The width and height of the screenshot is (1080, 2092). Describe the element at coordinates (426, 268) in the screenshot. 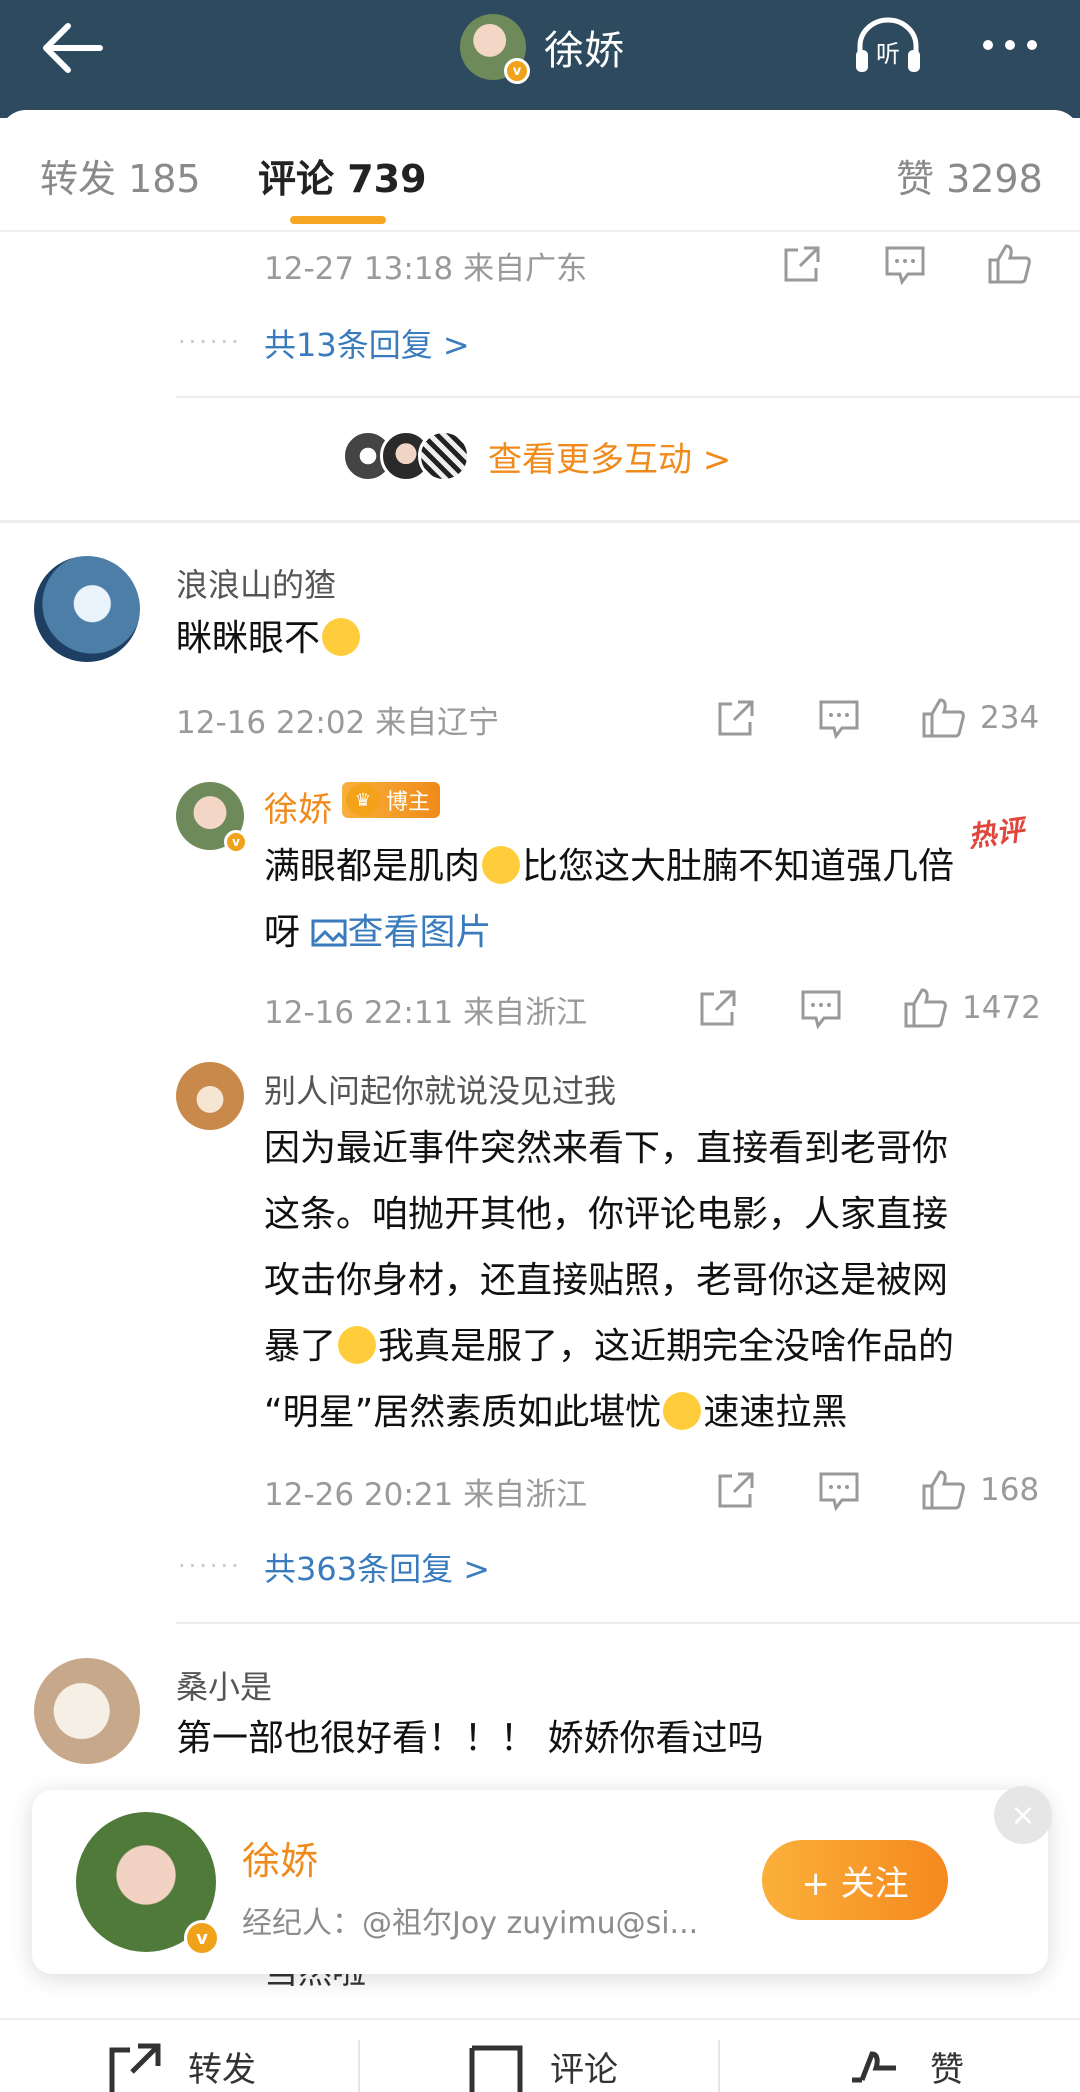

I see `comment-time: 12-27 13:18 来自广东` at that location.